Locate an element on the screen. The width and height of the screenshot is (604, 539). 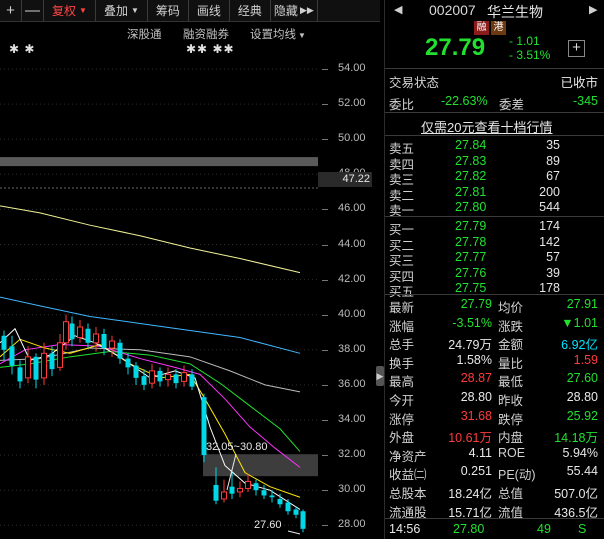
axis-tick-label: 46.00 is located at coordinates (352, 208).